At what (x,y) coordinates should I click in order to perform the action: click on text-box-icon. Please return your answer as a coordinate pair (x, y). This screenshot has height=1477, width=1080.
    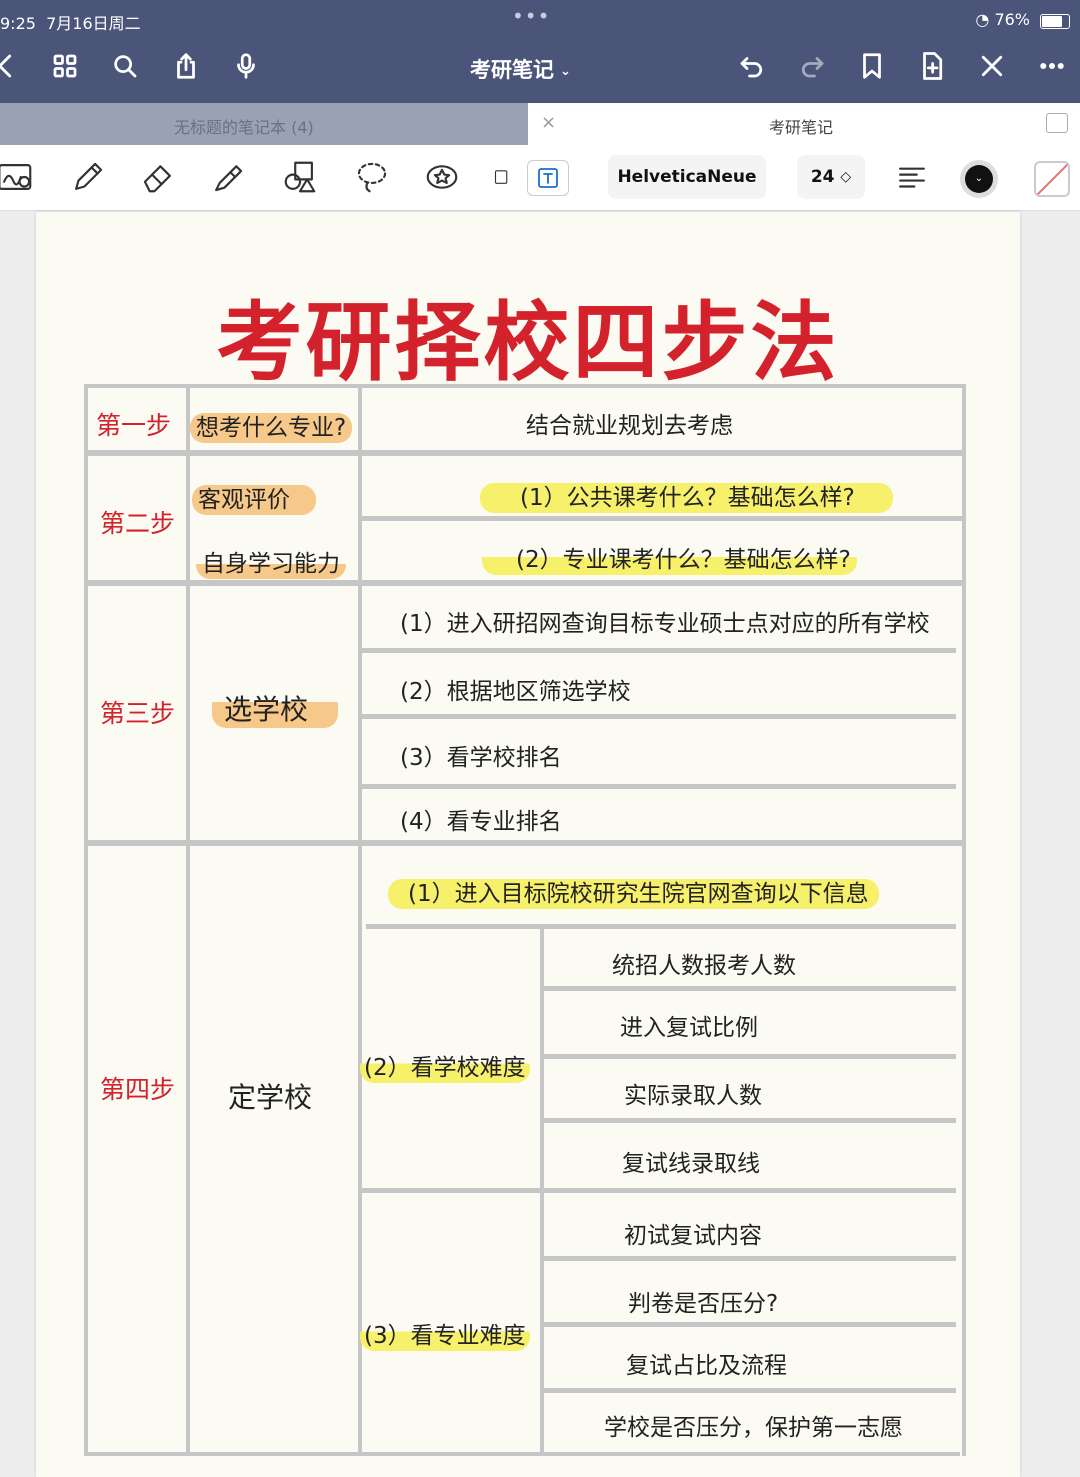
    Looking at the image, I should click on (548, 178).